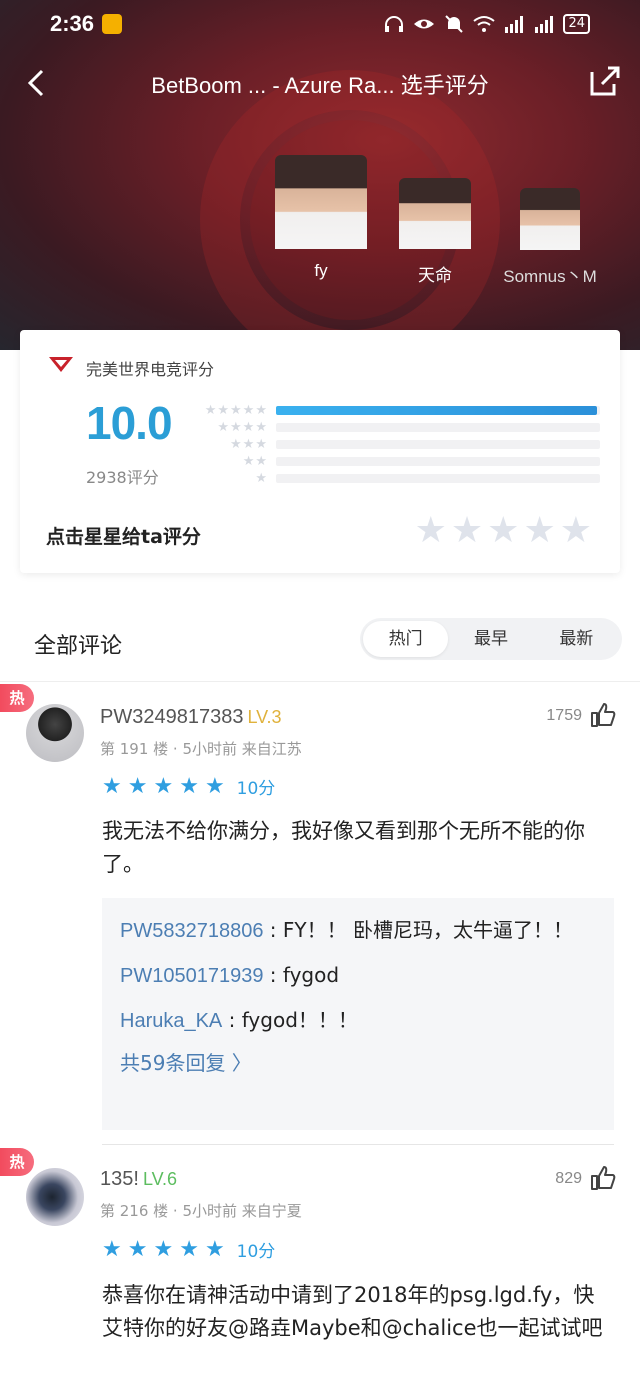 The image size is (640, 1386). I want to click on share-icon, so click(605, 81).